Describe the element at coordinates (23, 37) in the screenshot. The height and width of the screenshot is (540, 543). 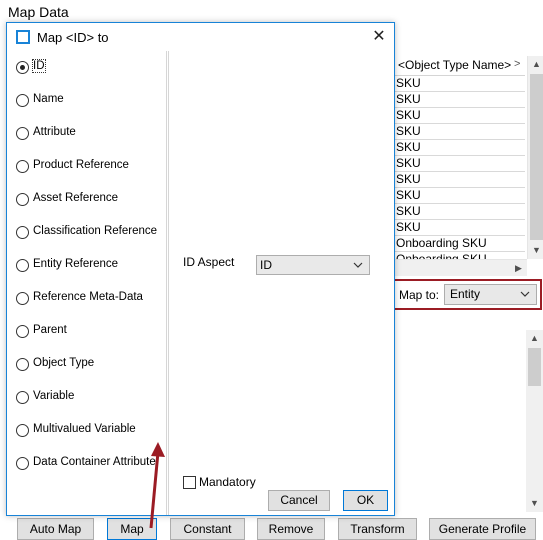
I see `window-icon` at that location.